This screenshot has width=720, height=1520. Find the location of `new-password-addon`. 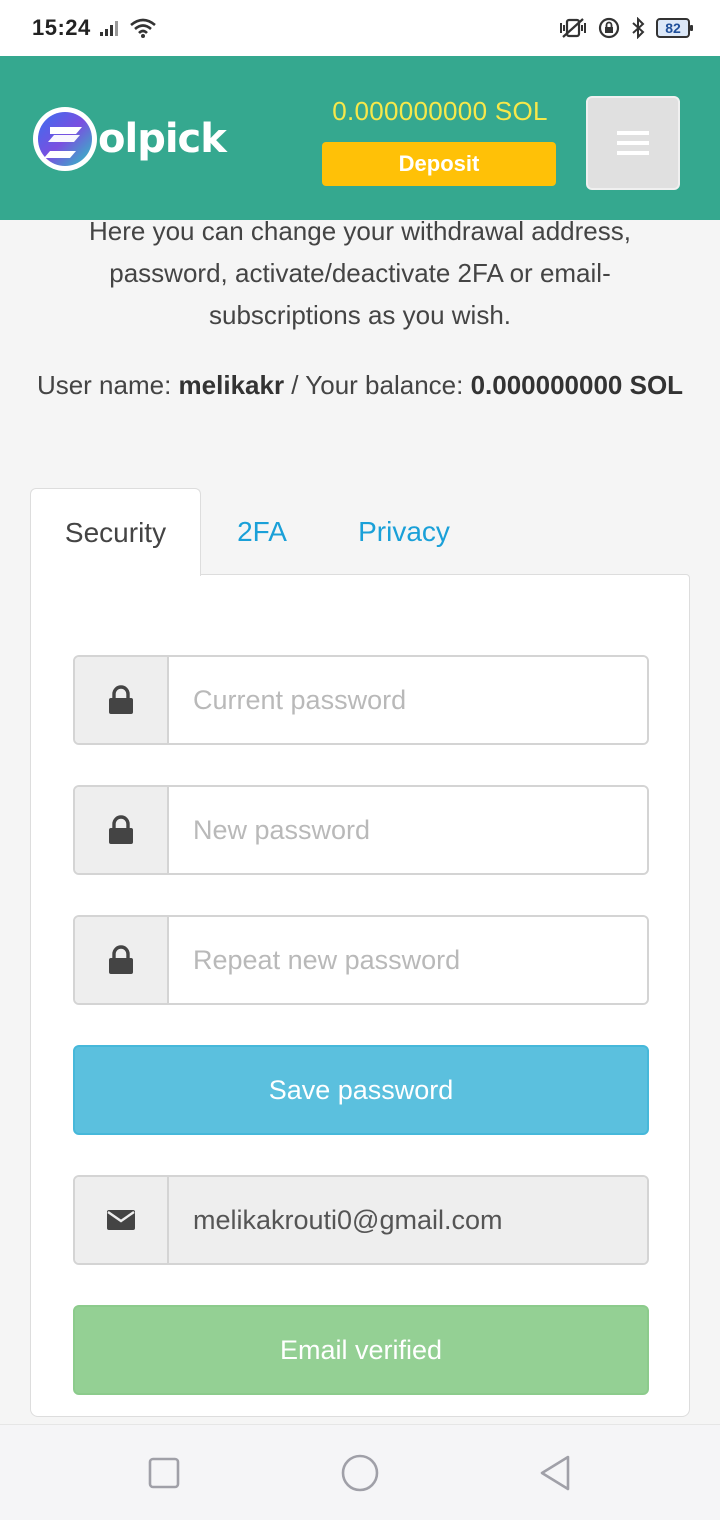

new-password-addon is located at coordinates (122, 830).